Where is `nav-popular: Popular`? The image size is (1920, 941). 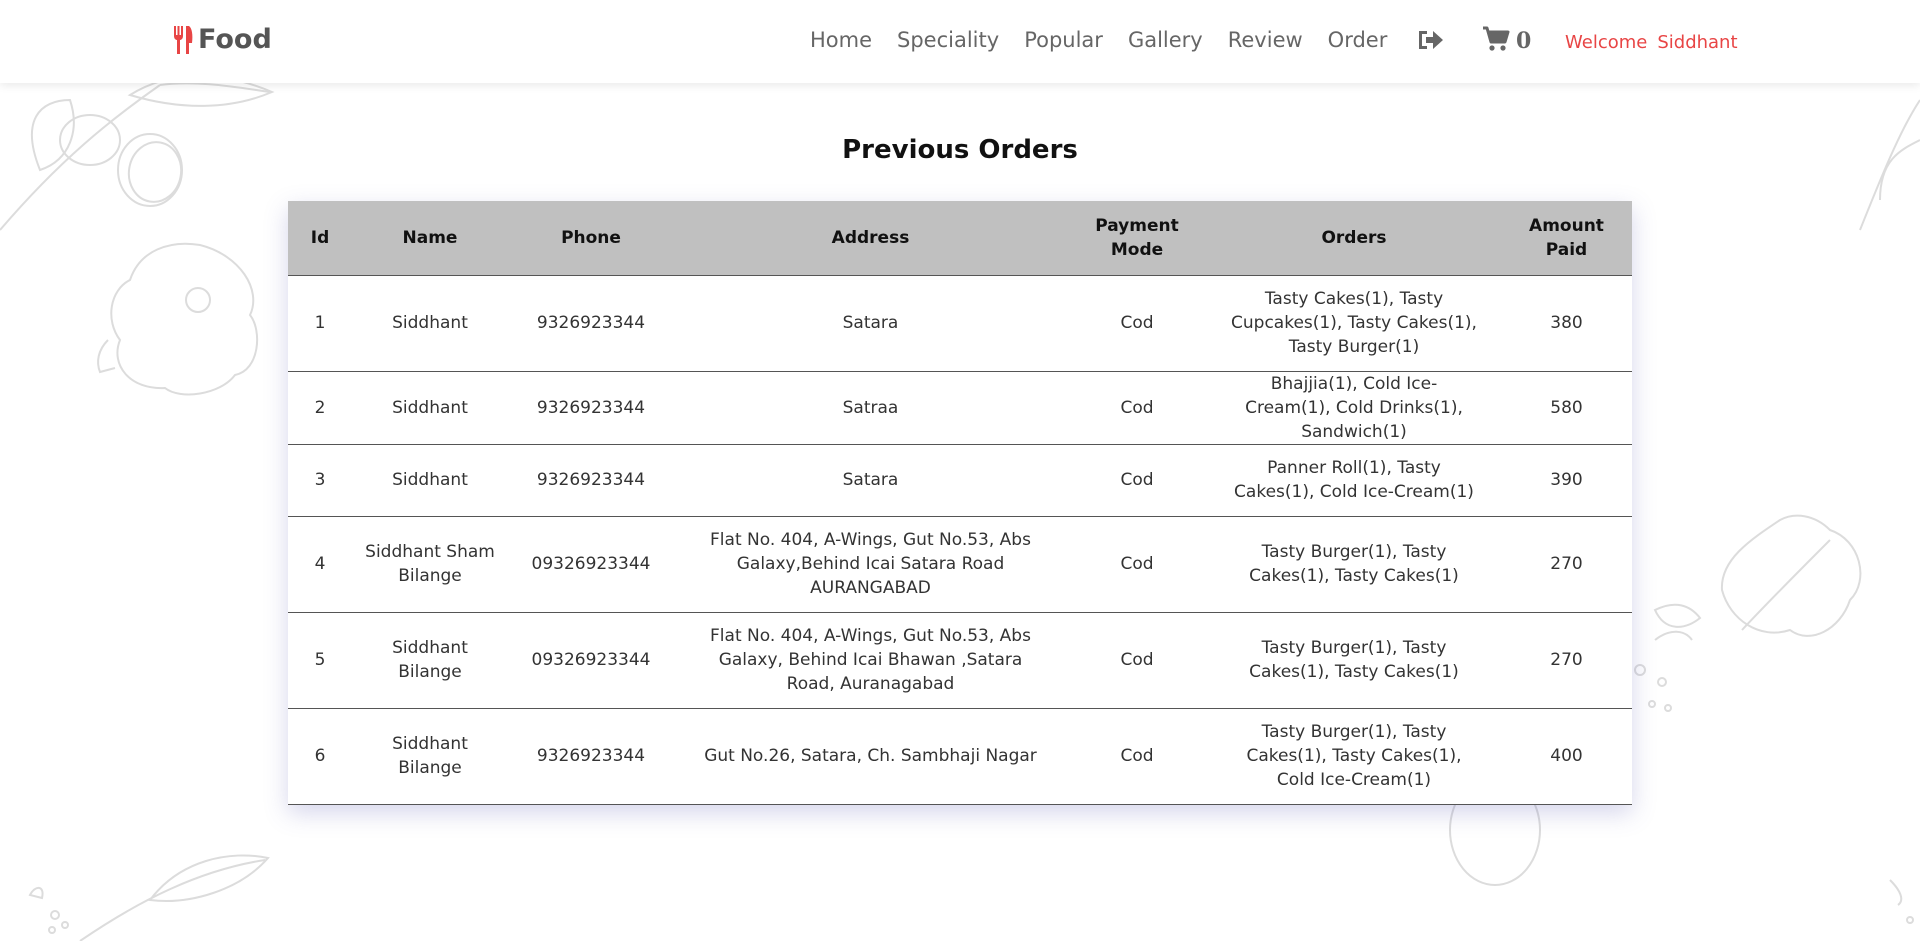 nav-popular: Popular is located at coordinates (1063, 40).